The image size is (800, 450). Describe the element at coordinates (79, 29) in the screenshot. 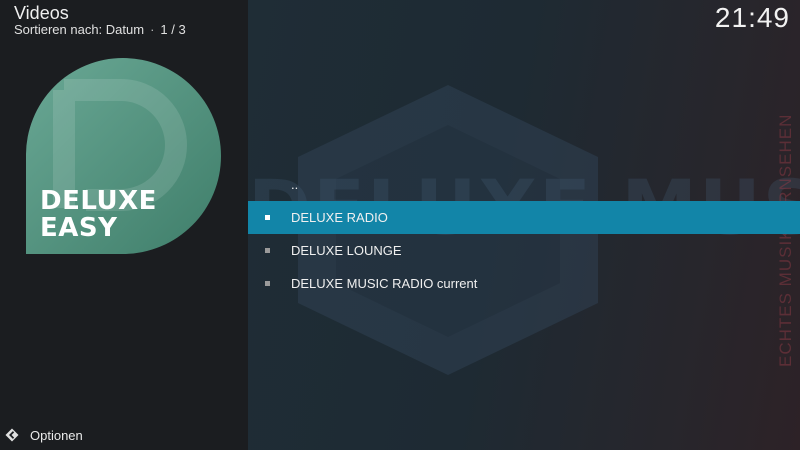

I see `sort-label: Sortieren nach: Datum` at that location.